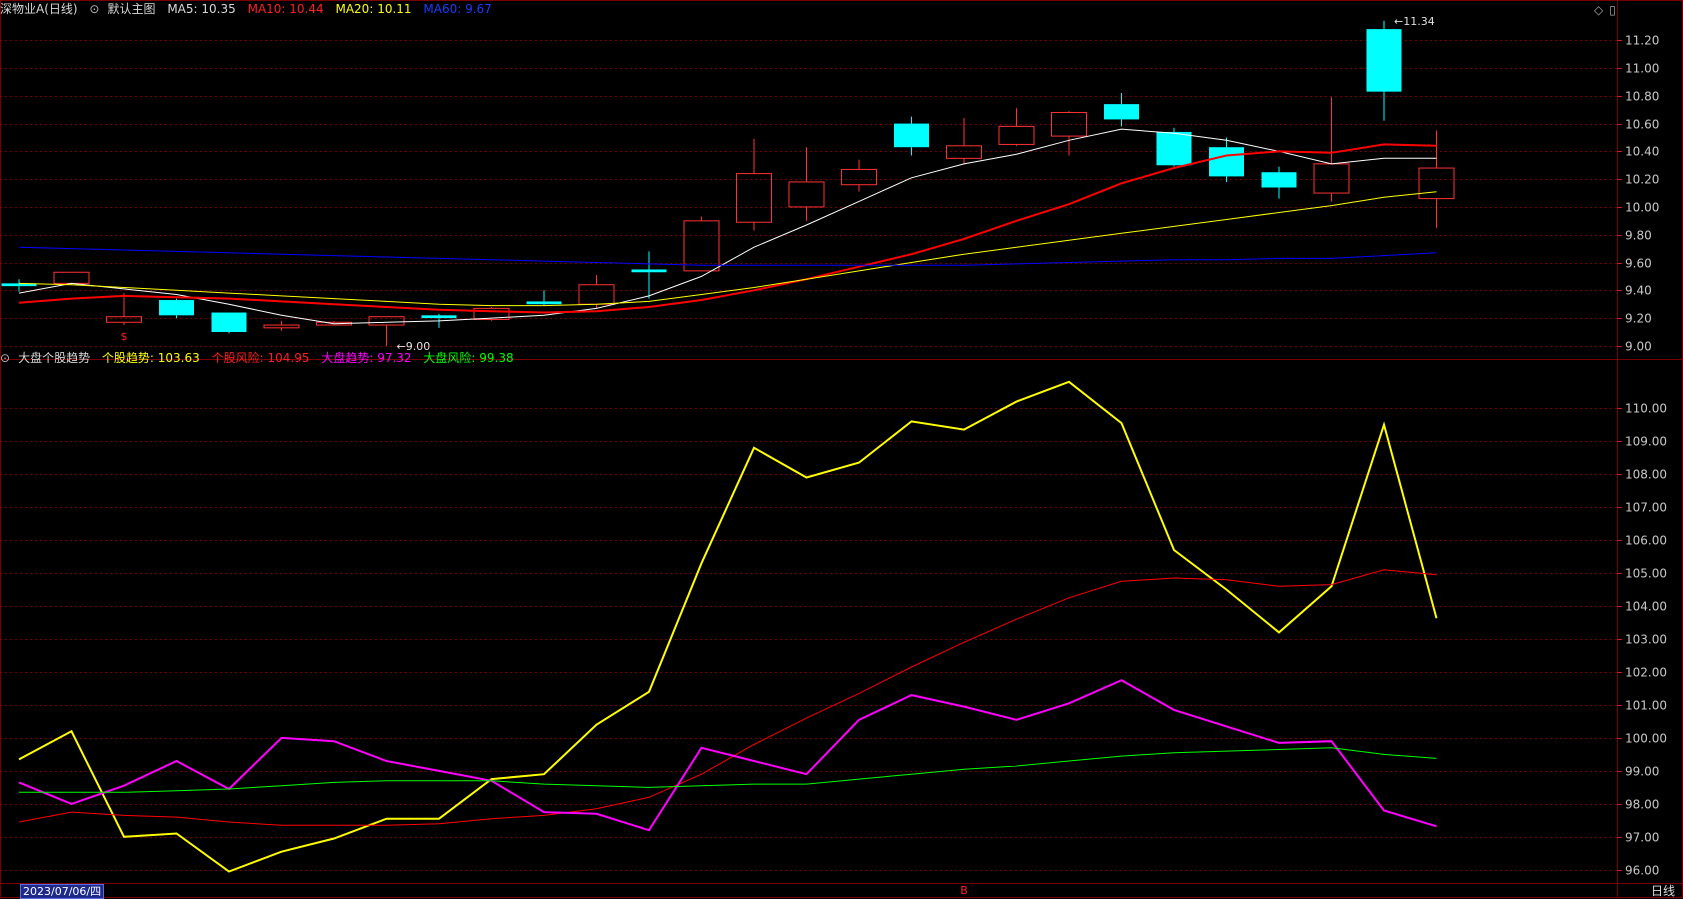 The image size is (1683, 899). Describe the element at coordinates (373, 9) in the screenshot. I see `ma20-readout: MA20: 10.11` at that location.